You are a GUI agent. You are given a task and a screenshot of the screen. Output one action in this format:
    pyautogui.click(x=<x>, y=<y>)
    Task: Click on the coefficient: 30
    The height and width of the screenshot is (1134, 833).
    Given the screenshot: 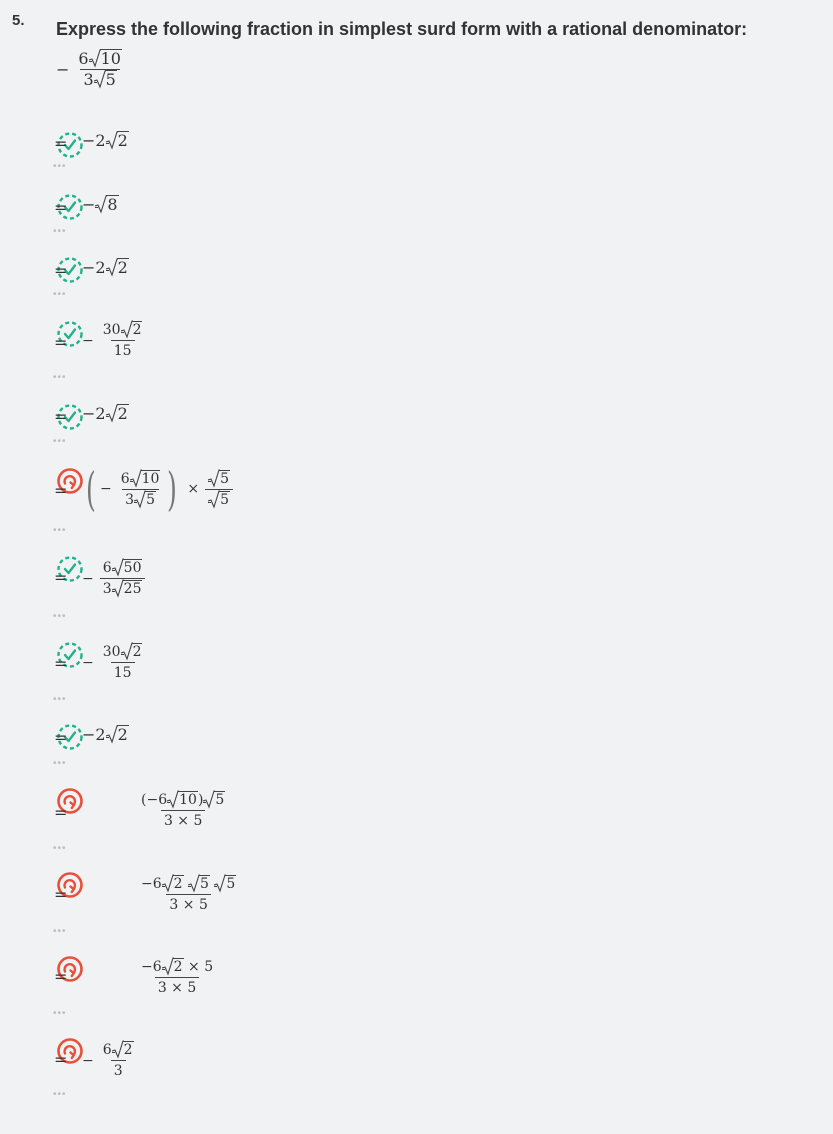 What is the action you would take?
    pyautogui.click(x=111, y=330)
    